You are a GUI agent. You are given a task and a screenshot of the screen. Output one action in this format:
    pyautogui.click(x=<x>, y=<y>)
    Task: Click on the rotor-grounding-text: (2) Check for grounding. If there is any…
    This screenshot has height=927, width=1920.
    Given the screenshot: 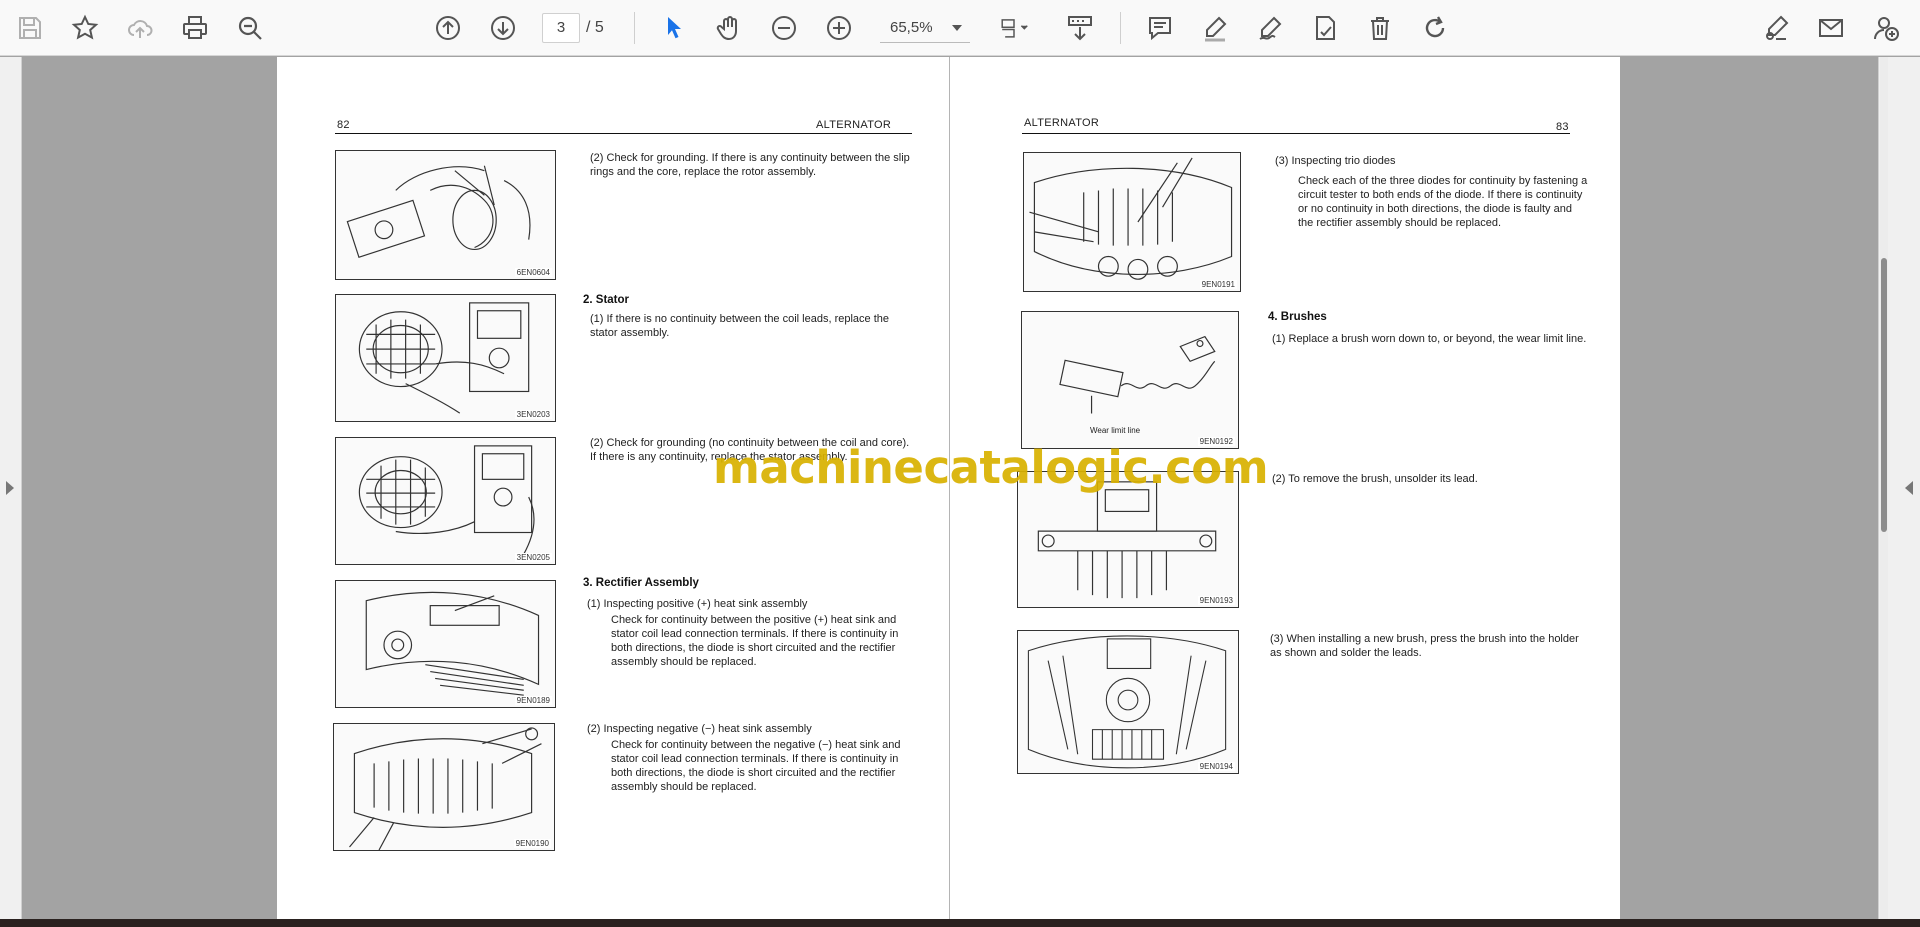 What is the action you would take?
    pyautogui.click(x=750, y=165)
    